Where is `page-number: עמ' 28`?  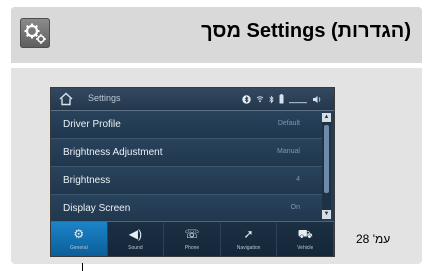 page-number: עמ' 28 is located at coordinates (373, 239).